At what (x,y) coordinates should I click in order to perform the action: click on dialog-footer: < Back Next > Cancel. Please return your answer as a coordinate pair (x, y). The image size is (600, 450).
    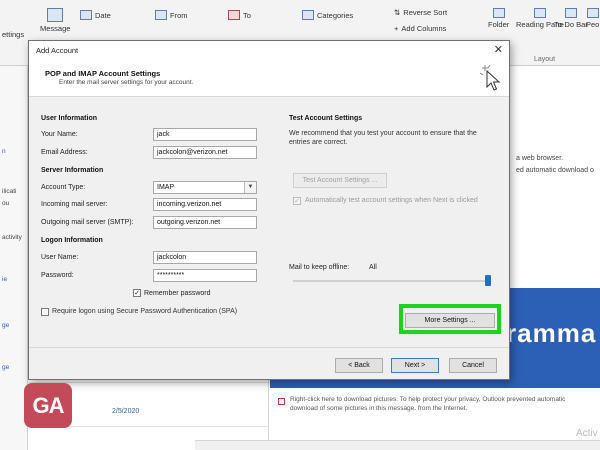
    Looking at the image, I should click on (269, 363).